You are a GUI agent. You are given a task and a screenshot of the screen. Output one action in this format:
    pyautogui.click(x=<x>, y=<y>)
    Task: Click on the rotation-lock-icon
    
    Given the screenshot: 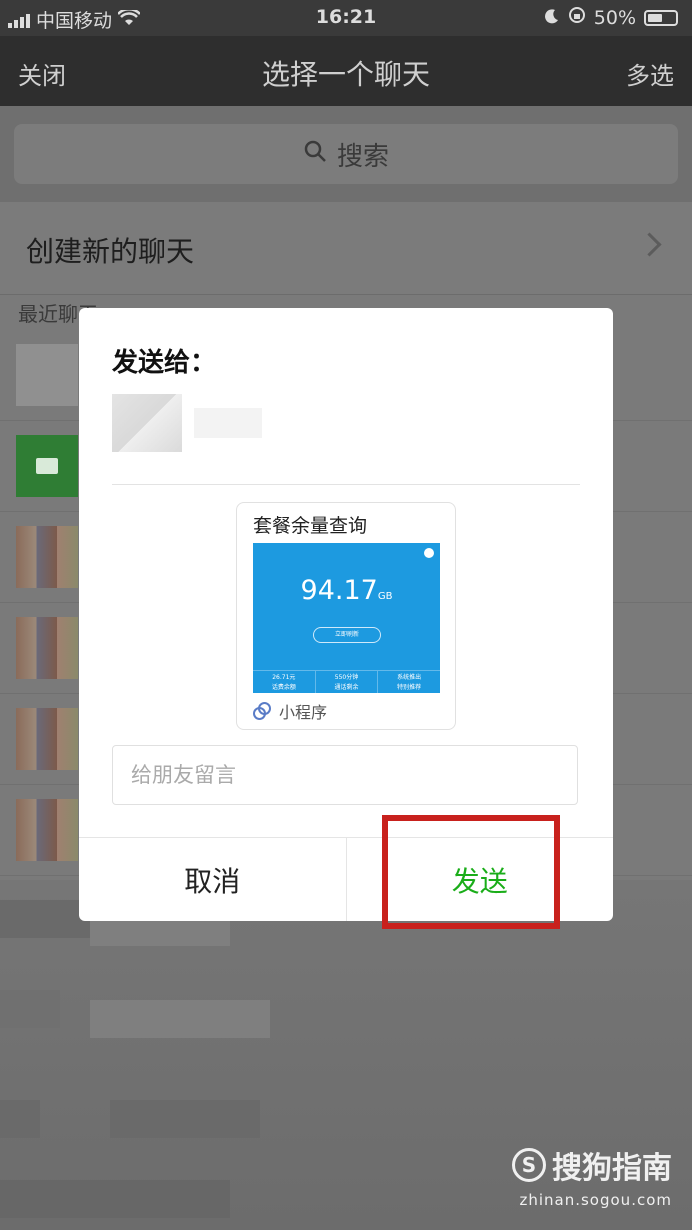 What is the action you would take?
    pyautogui.click(x=577, y=17)
    